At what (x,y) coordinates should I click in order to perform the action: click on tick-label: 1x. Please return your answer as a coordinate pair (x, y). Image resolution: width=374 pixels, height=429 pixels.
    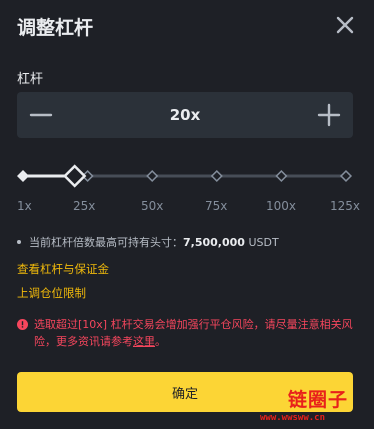
    Looking at the image, I should click on (24, 206).